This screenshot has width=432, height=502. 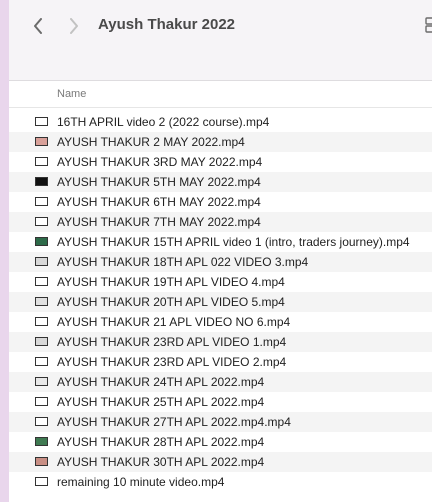 What do you see at coordinates (151, 142) in the screenshot?
I see `file-name: AYUSH THAKUR 2 MAY 2022.mp4` at bounding box center [151, 142].